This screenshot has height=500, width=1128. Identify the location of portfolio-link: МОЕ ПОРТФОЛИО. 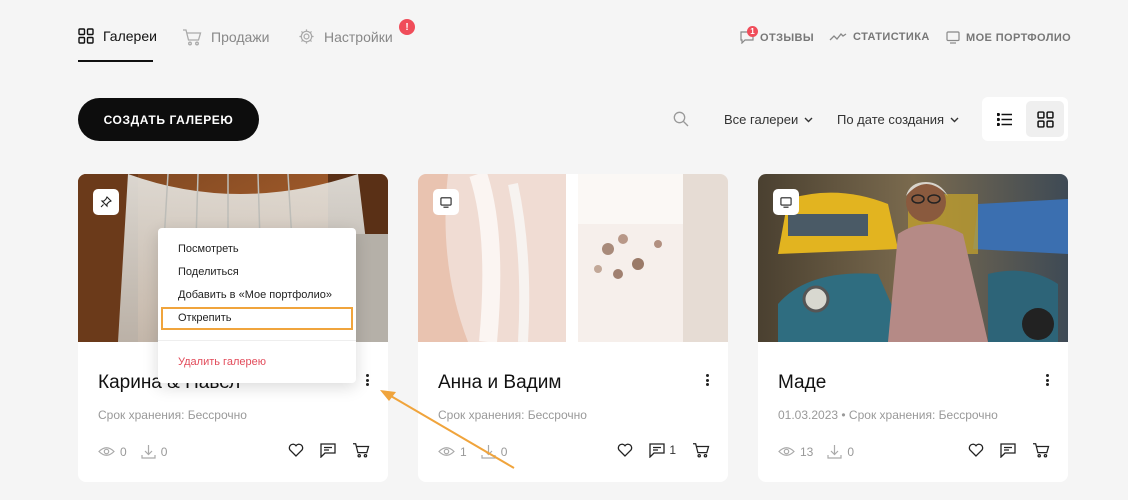
(1008, 37).